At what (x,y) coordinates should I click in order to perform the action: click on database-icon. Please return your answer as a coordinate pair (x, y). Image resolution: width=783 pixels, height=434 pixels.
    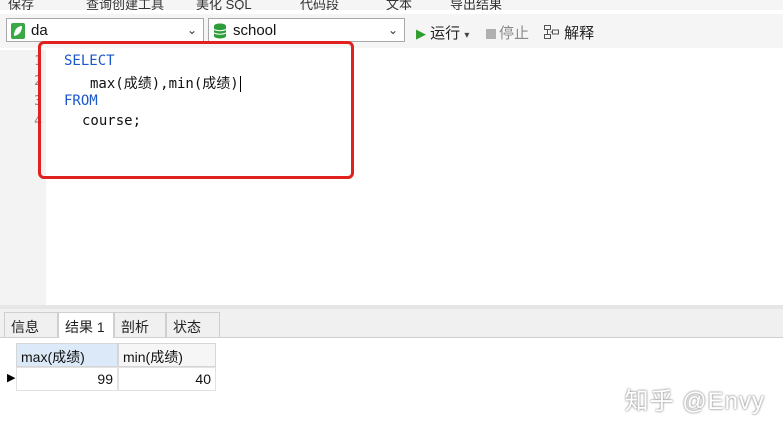
    Looking at the image, I should click on (220, 32).